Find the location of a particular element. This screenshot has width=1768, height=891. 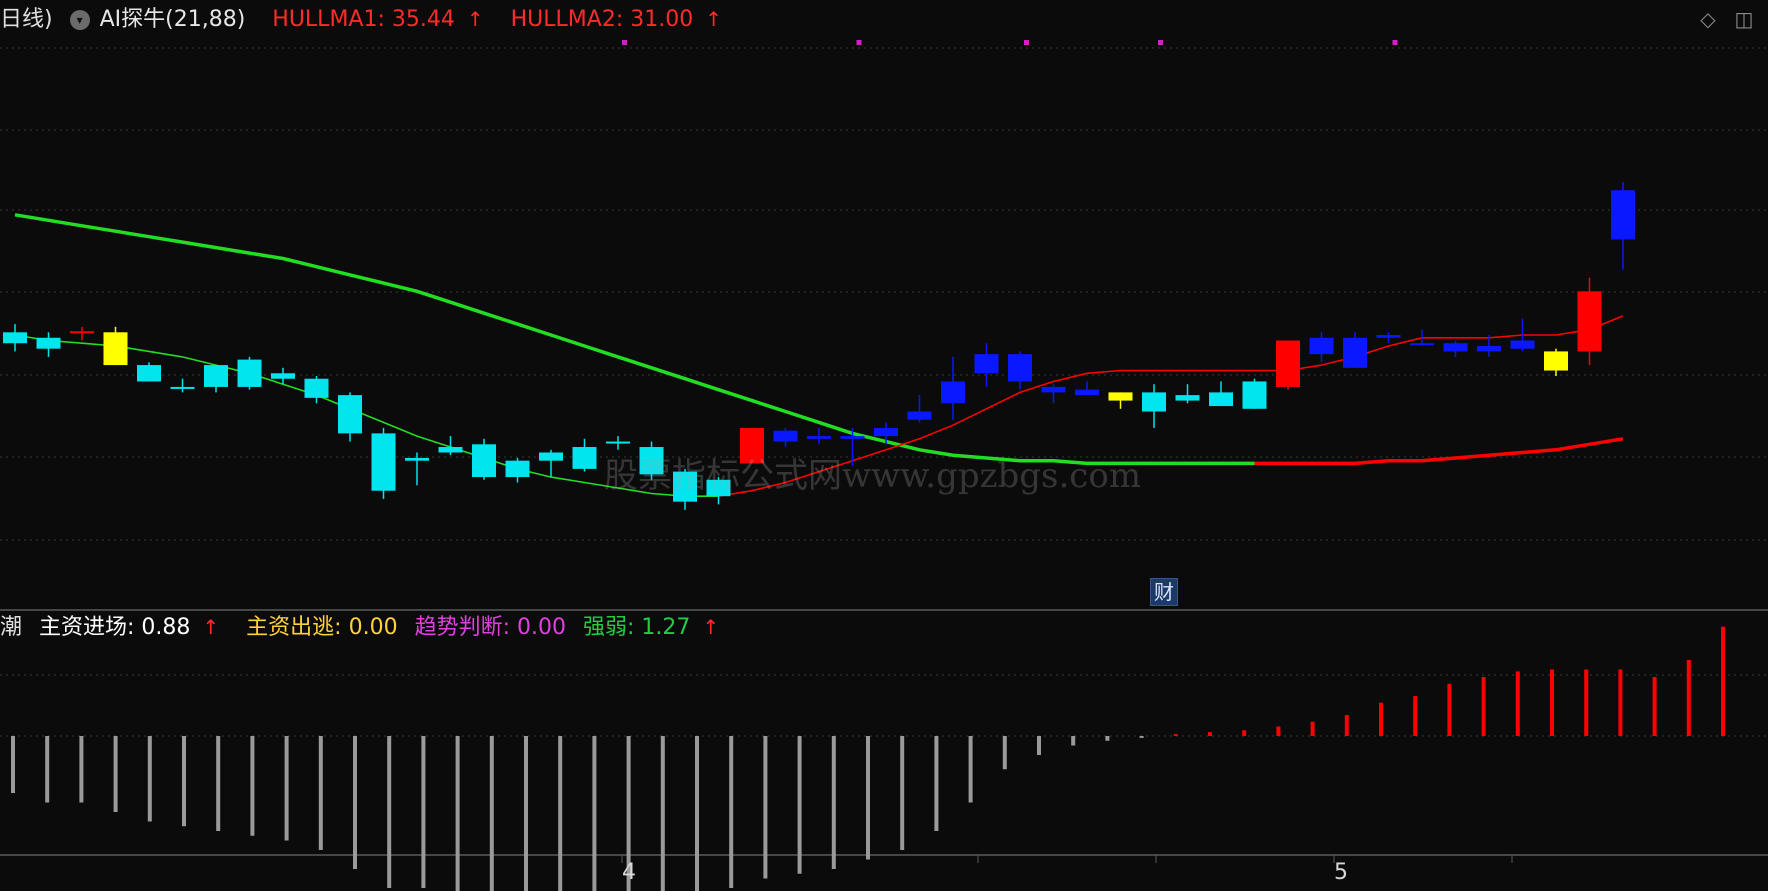

x-axis-label-4: 4 is located at coordinates (629, 872).